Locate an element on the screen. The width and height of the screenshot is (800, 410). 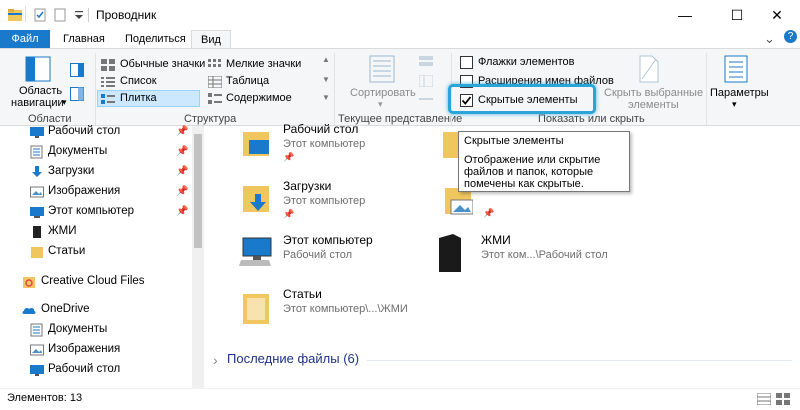
tab-home: Главная is located at coordinates (84, 39).